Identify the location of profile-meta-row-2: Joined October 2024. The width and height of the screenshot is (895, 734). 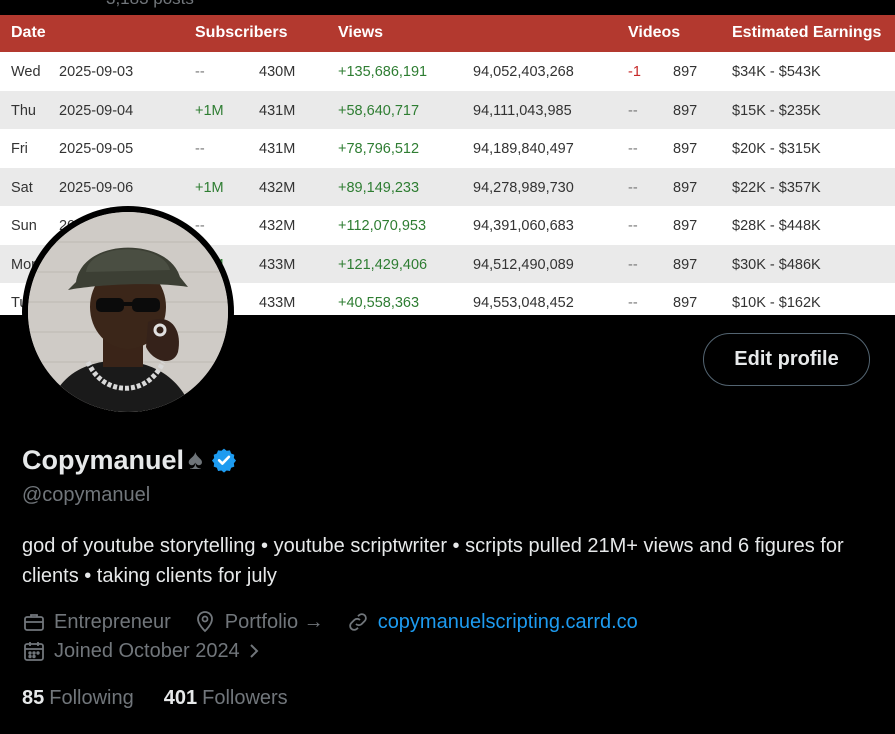
(157, 651).